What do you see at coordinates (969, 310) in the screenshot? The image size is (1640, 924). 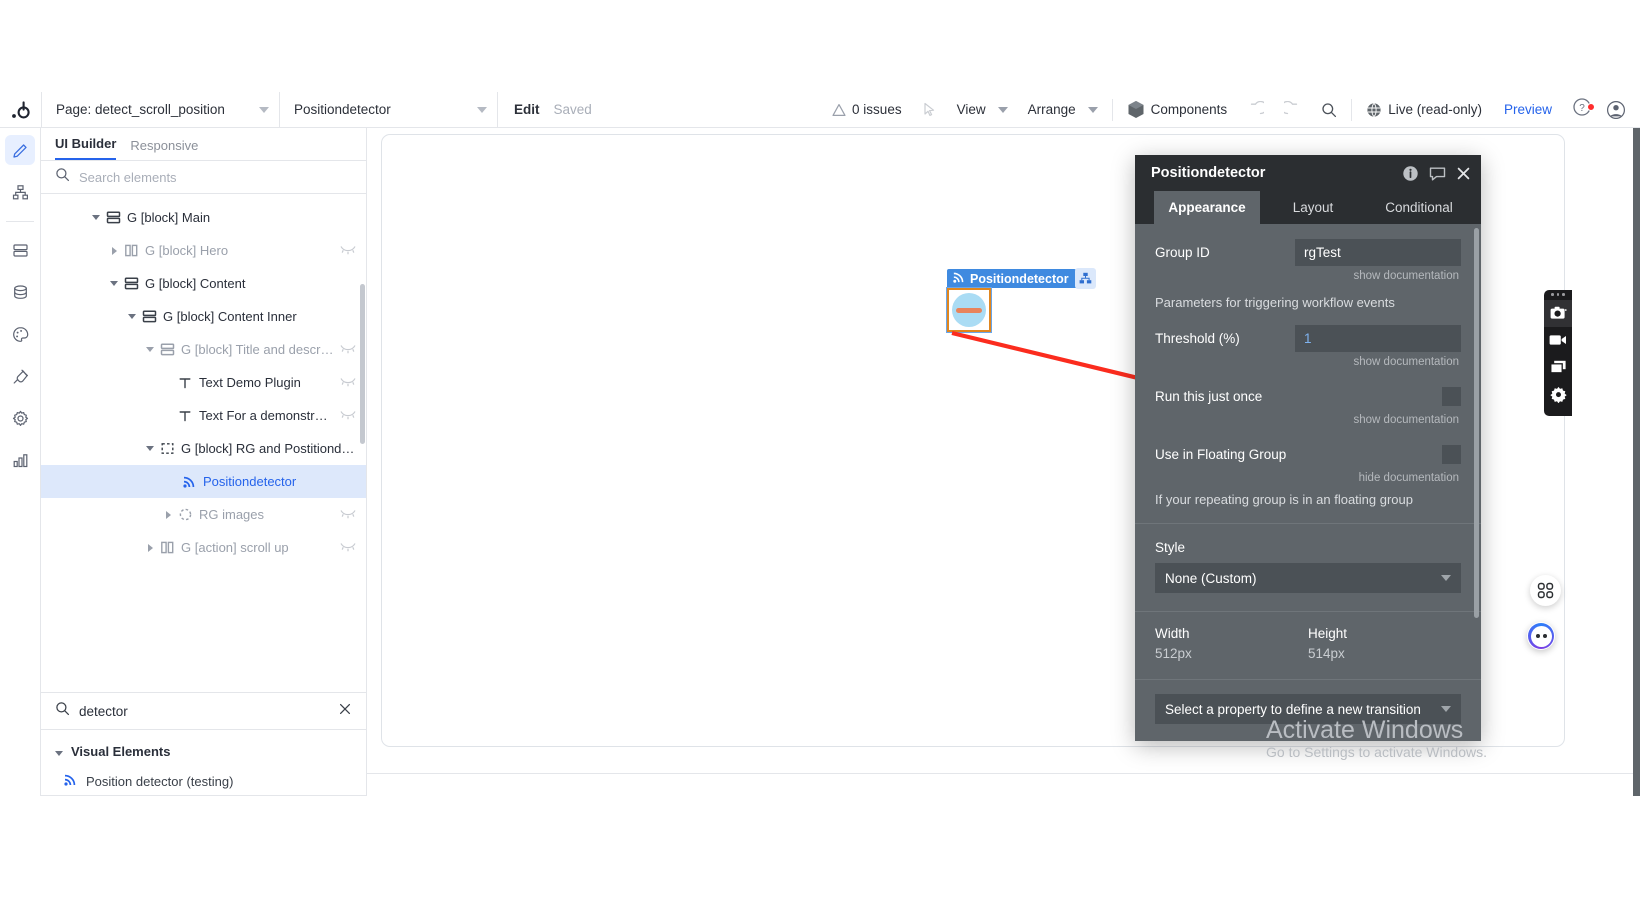 I see `canvas-widget-positiondetector` at bounding box center [969, 310].